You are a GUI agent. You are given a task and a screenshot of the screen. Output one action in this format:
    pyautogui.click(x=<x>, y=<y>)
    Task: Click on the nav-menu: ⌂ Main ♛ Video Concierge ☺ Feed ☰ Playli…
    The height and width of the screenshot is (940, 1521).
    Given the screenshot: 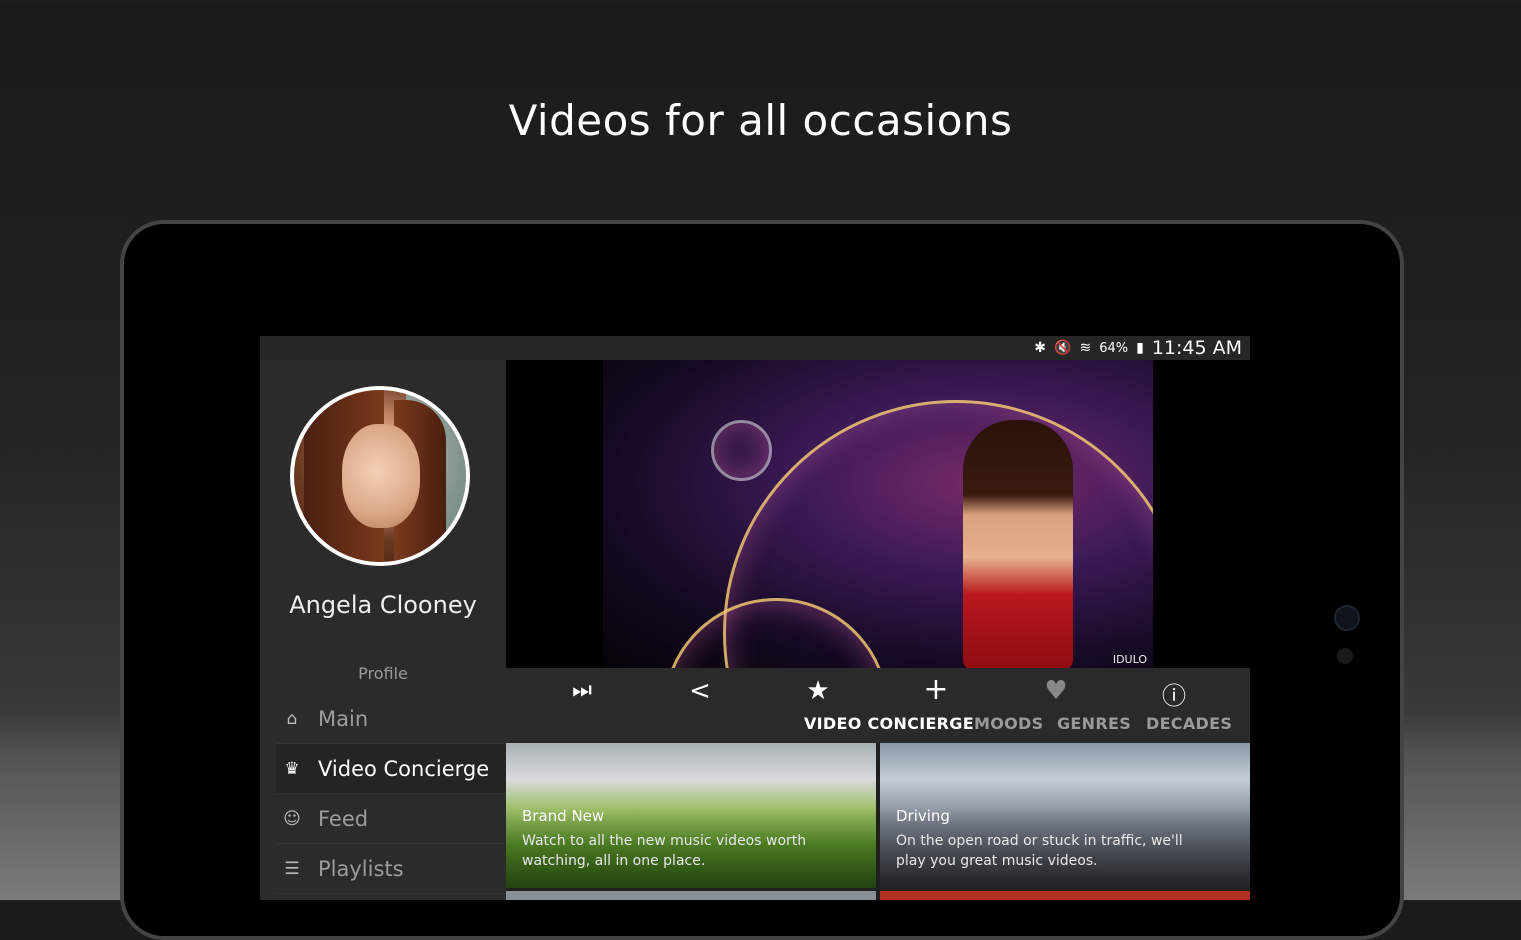 What is the action you would take?
    pyautogui.click(x=391, y=794)
    